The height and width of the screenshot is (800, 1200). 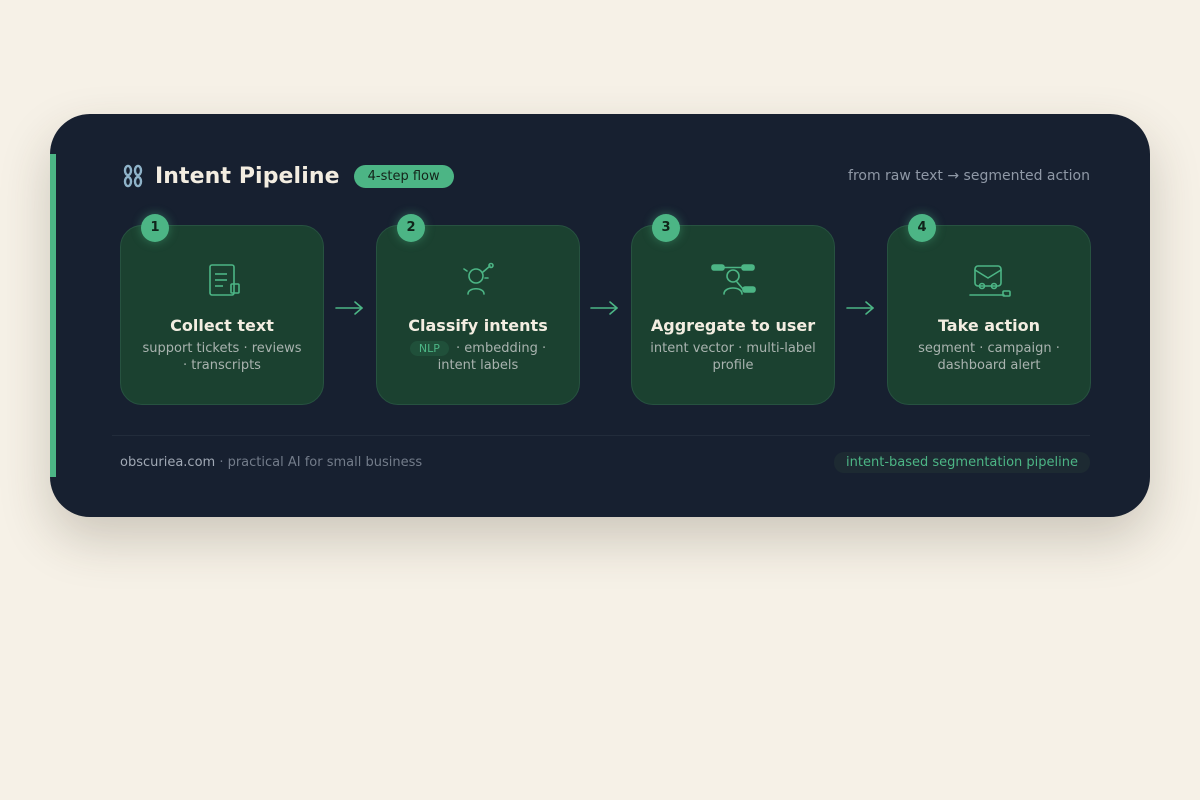 I want to click on document-icon, so click(x=222, y=281).